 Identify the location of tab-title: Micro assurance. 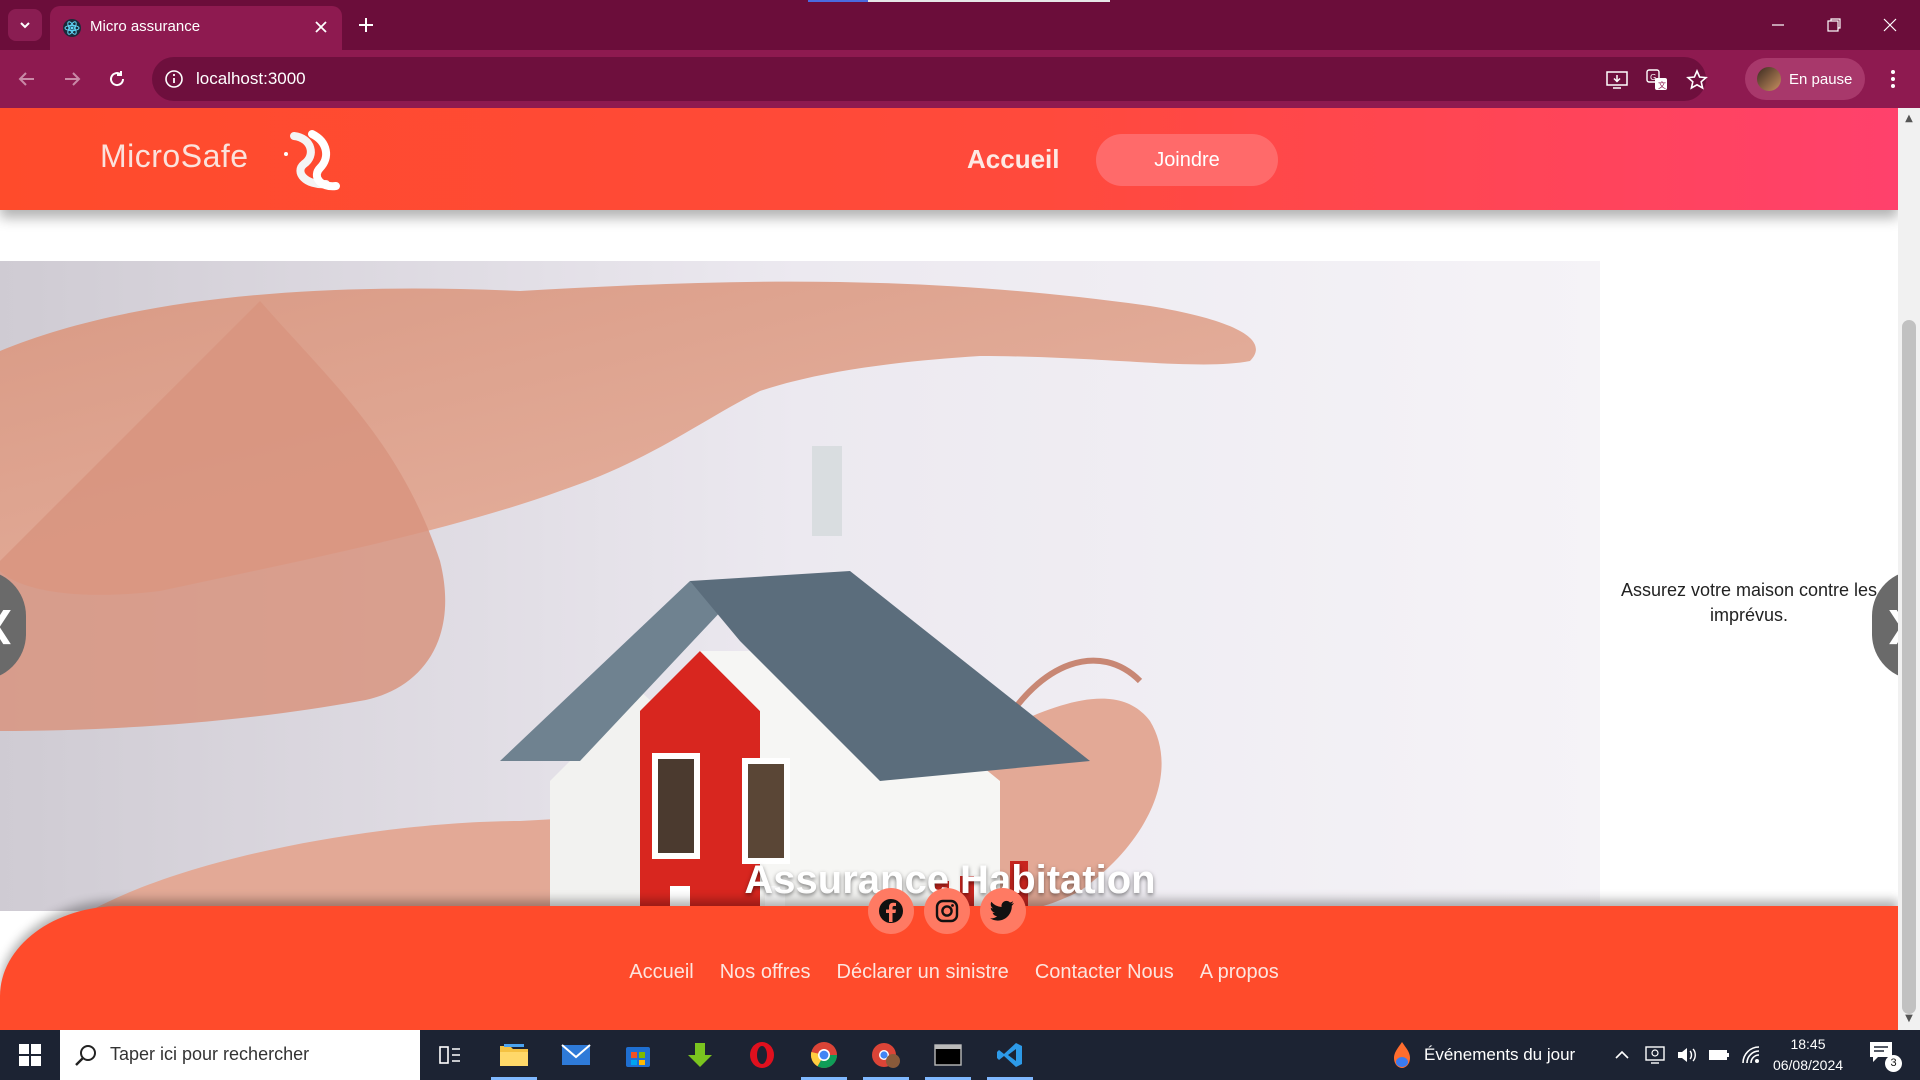
(145, 26).